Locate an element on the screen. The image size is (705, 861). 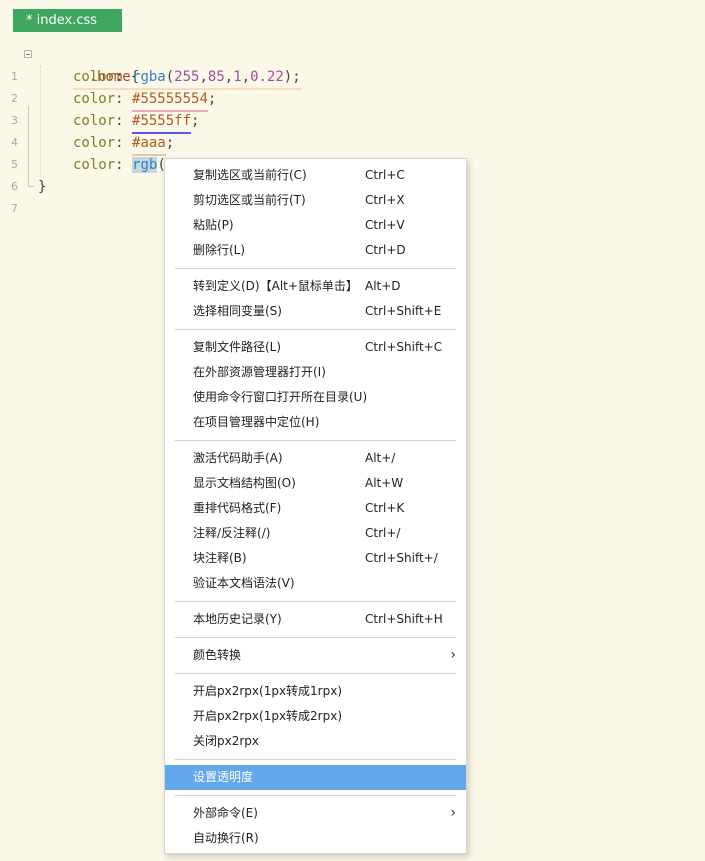
menu-item-copy-file-path: 复制文件路径(L) Ctrl+Shift+C is located at coordinates (315, 347).